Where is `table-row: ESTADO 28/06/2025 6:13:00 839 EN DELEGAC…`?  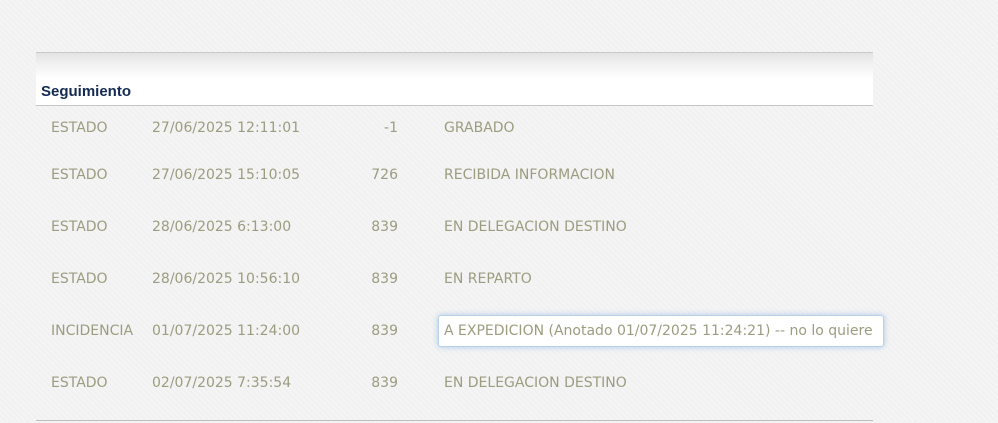 table-row: ESTADO 28/06/2025 6:13:00 839 EN DELEGAC… is located at coordinates (454, 227).